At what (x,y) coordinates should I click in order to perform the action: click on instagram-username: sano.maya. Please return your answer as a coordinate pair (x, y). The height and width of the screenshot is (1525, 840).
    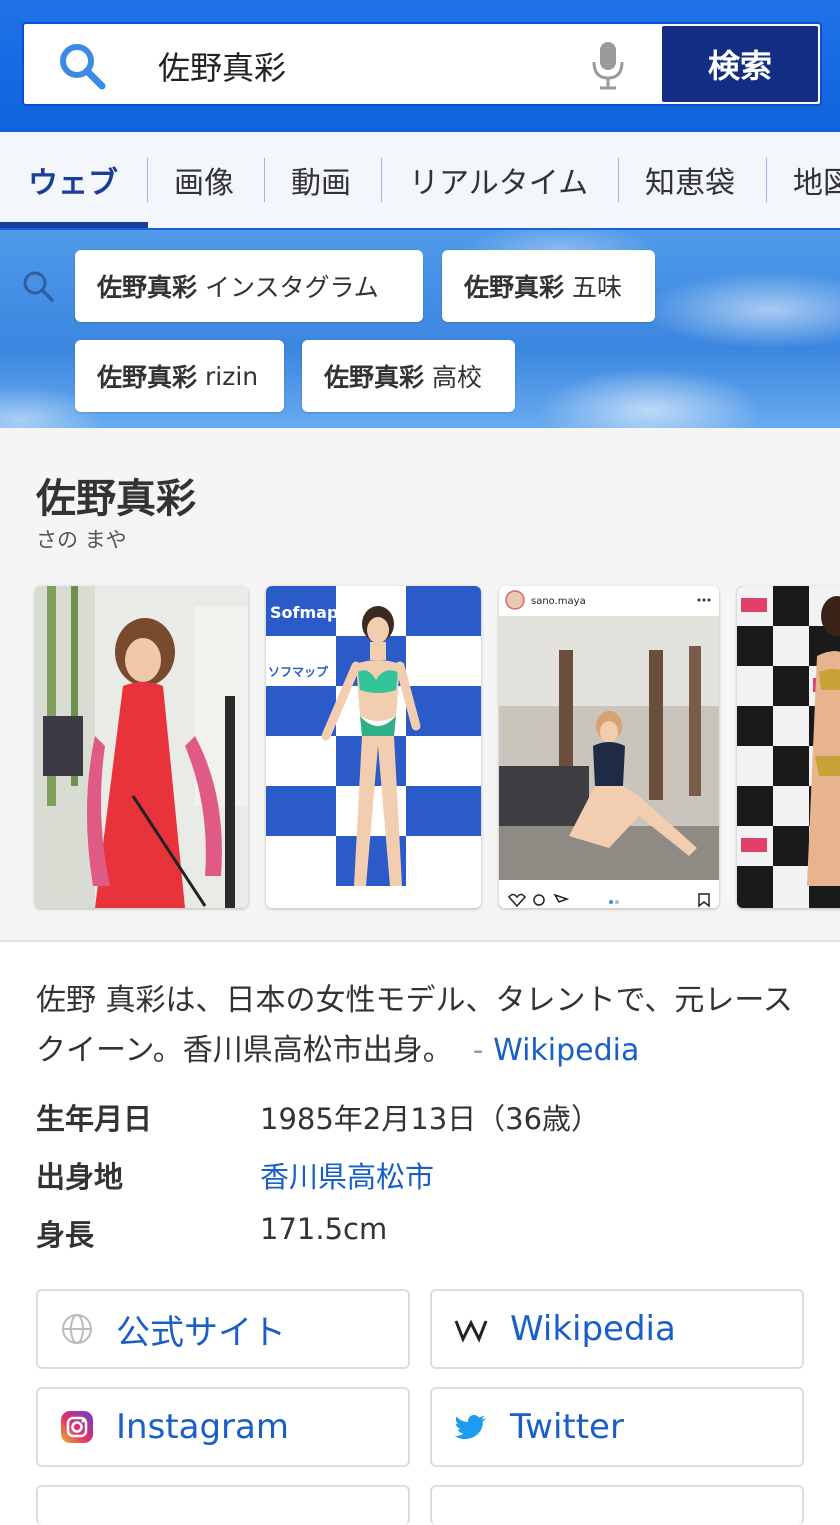
    Looking at the image, I should click on (558, 601).